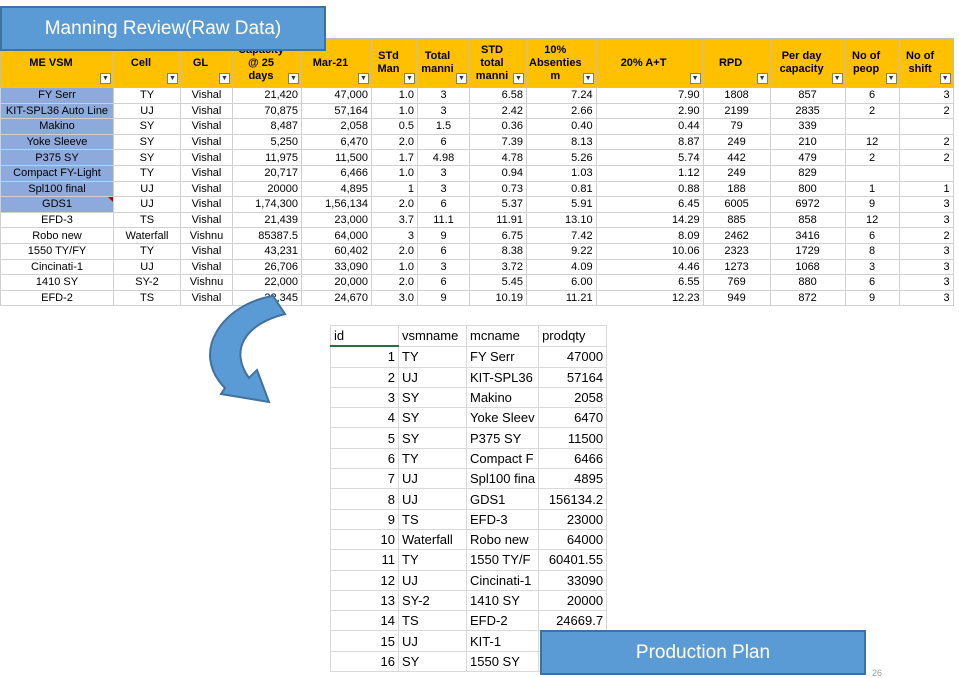  I want to click on plan-cell: 23000, so click(573, 519).